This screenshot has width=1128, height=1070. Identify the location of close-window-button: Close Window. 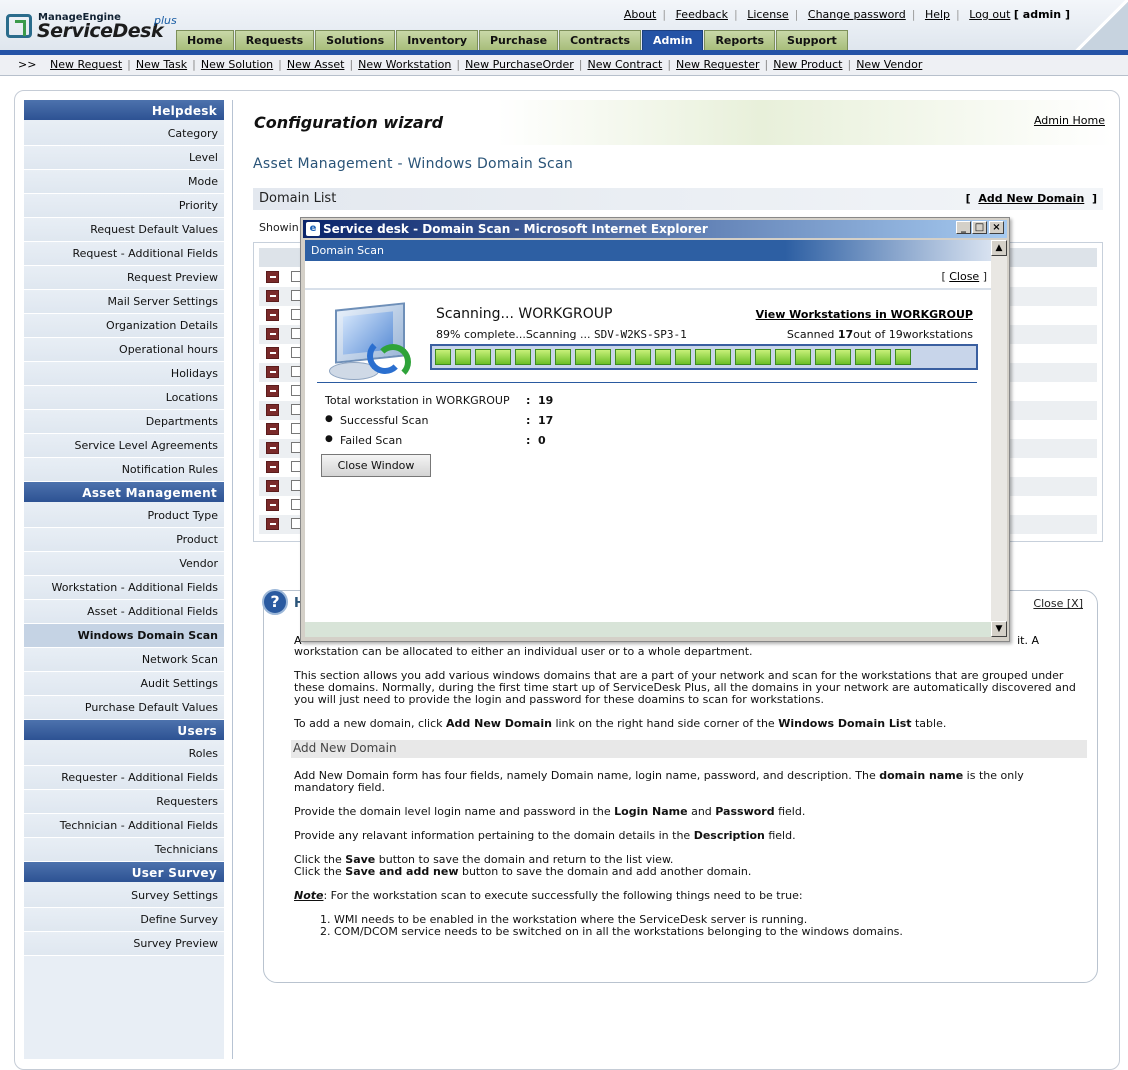
(376, 465).